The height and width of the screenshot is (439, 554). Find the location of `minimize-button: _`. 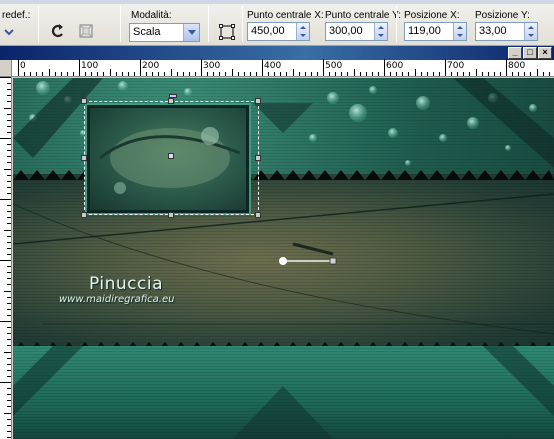

minimize-button: _ is located at coordinates (515, 53).